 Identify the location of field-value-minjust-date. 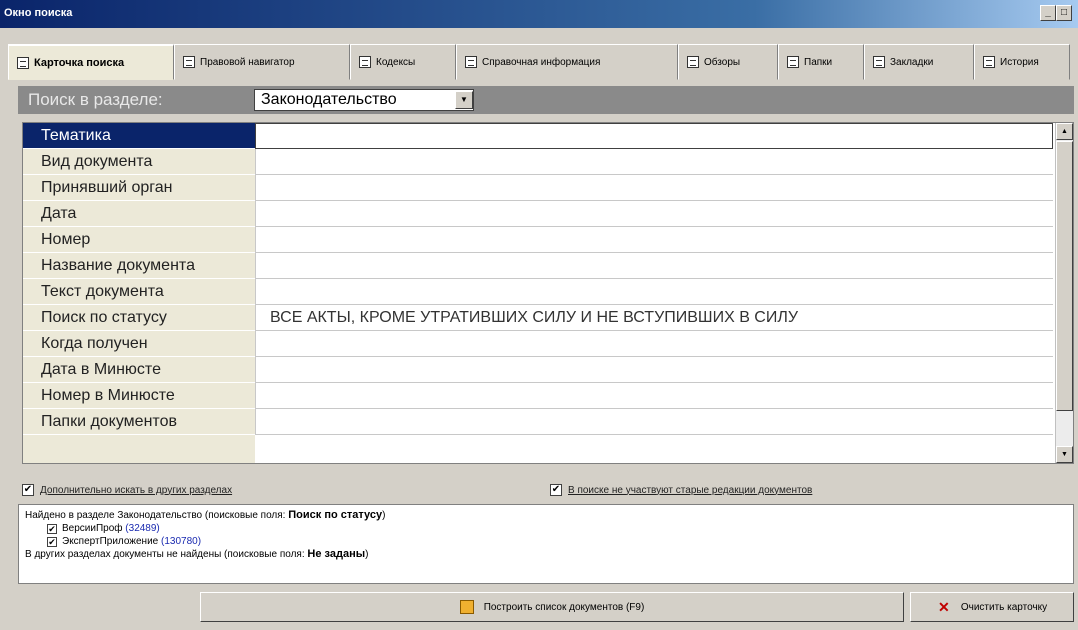
(654, 370).